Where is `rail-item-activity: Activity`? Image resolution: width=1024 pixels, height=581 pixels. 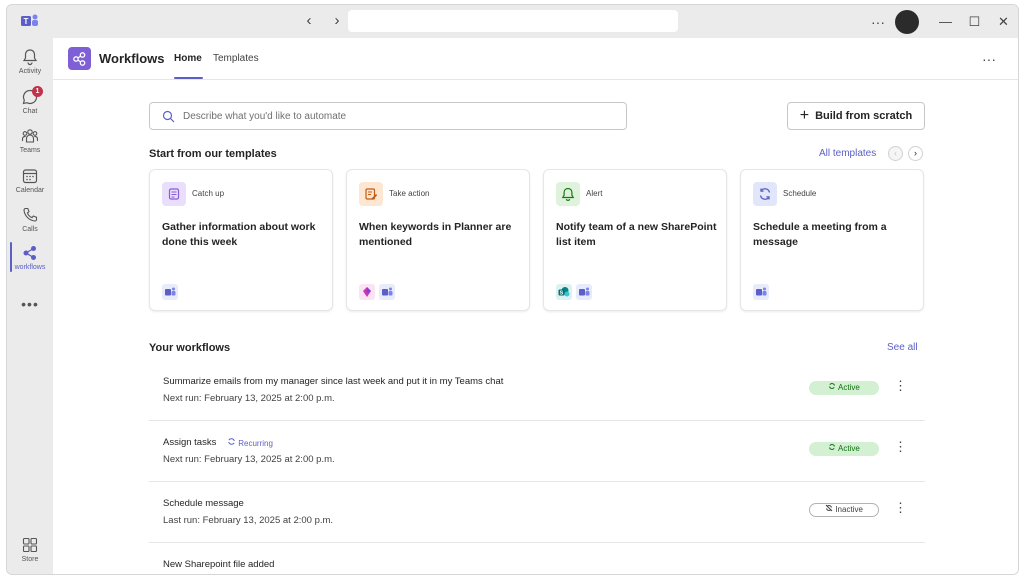
rail-item-activity: Activity is located at coordinates (30, 66).